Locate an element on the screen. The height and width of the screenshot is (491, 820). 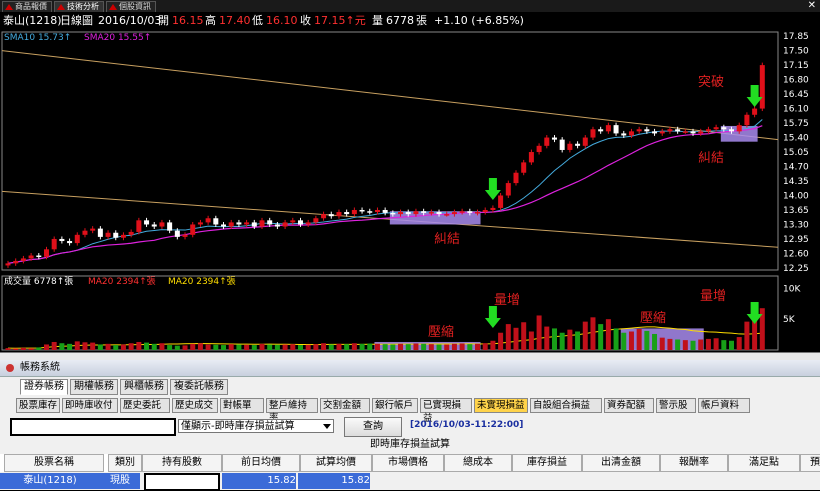
query-controls: 僅顯示-即時庫存損益試算 查詢 [2016/10/03-11:22:00] is located at coordinates (410, 427).